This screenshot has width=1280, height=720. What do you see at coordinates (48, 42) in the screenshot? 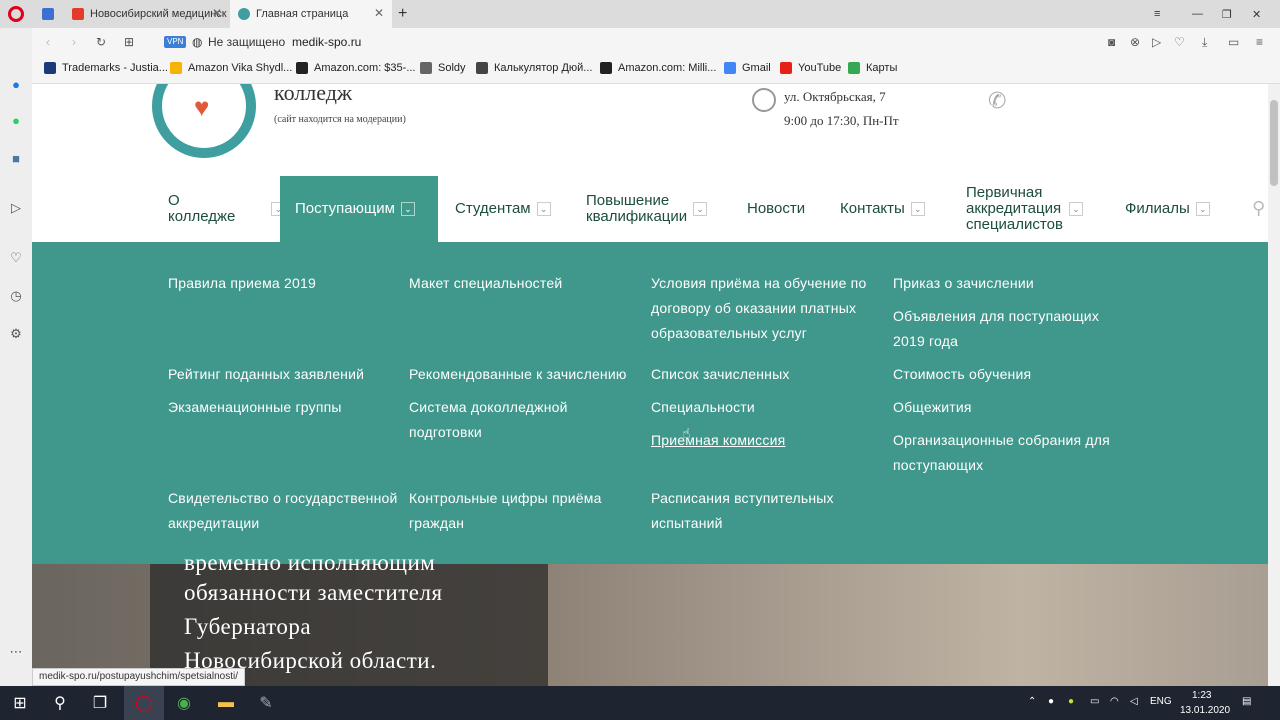
I see `back-icon: ‹` at bounding box center [48, 42].